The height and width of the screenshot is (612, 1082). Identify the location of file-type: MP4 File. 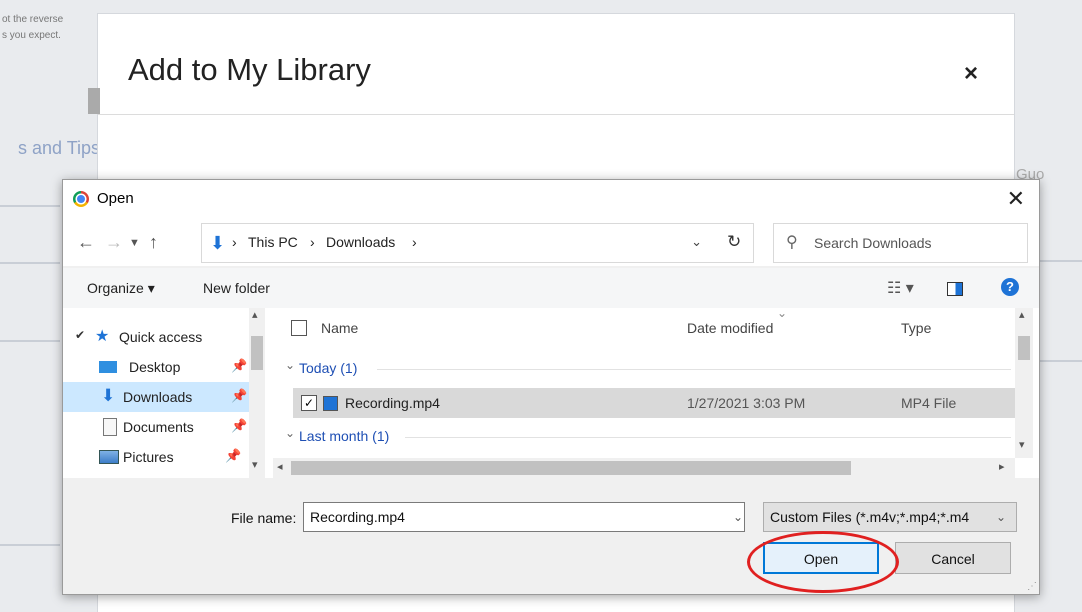
(929, 403).